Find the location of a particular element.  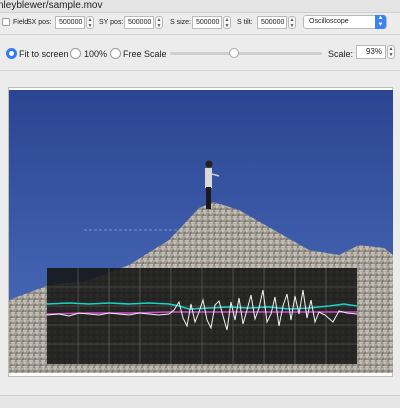

field-label: Field is located at coordinates (21, 22).